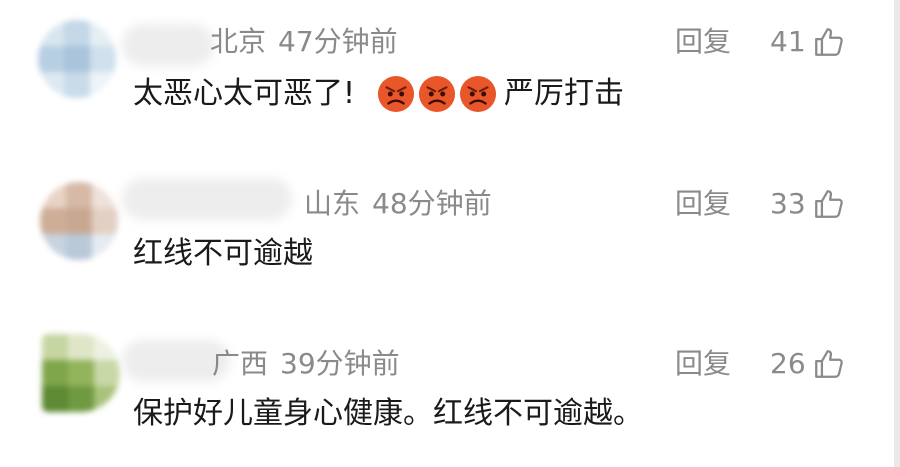 The width and height of the screenshot is (900, 467). I want to click on comment-text: 太恶心太可恶了! 严厉打击, so click(379, 94).